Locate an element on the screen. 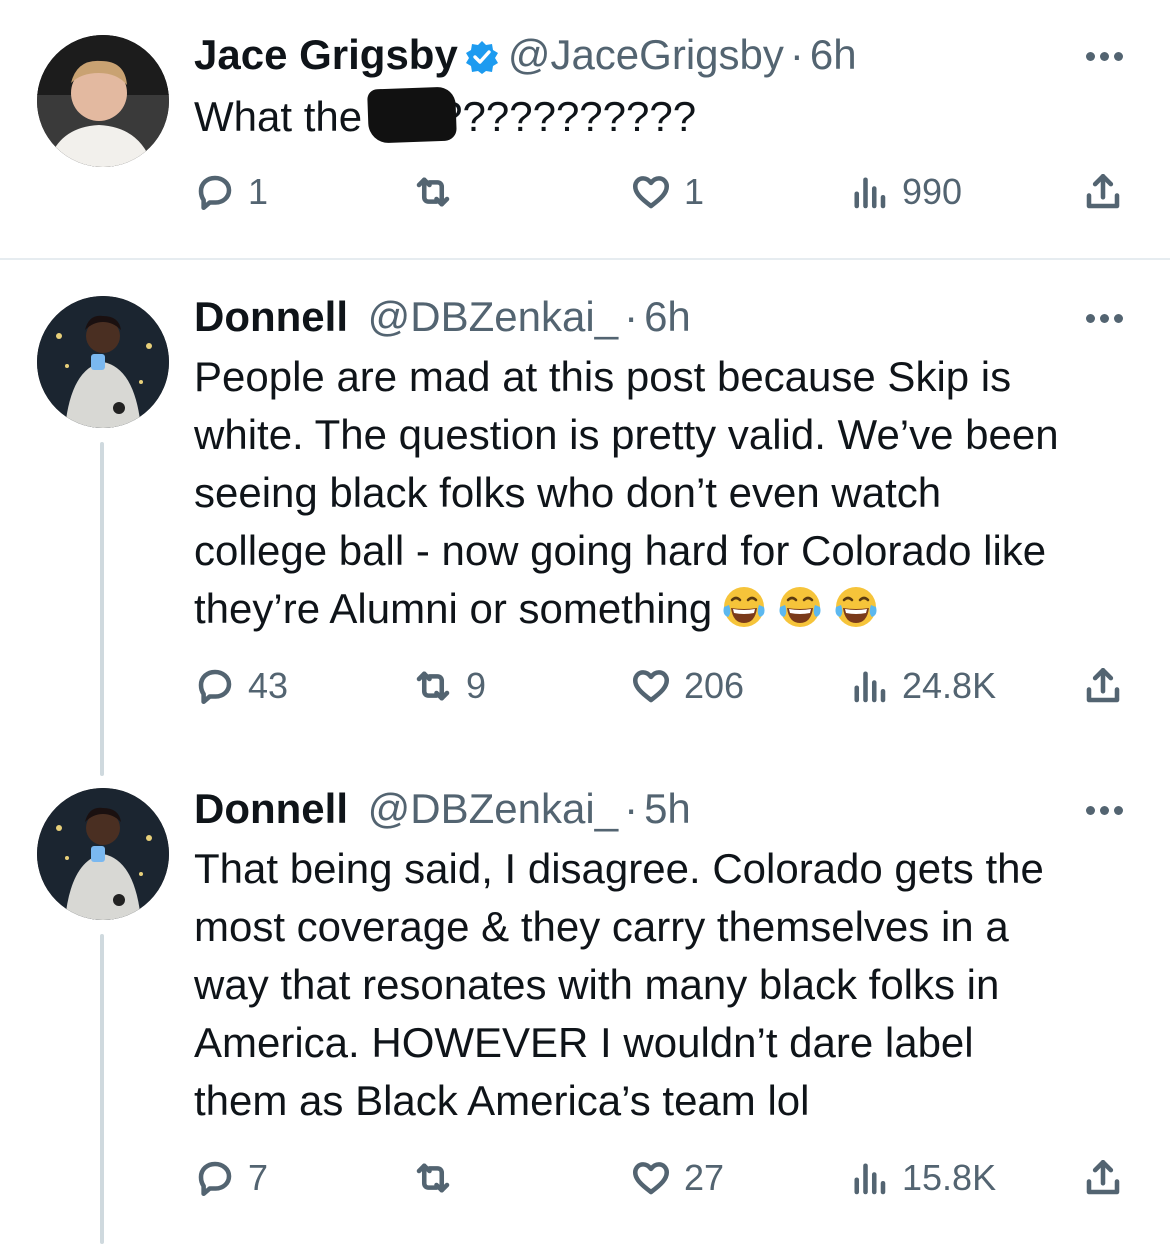  tweet-text: What the hell??????????? is located at coordinates (669, 116).